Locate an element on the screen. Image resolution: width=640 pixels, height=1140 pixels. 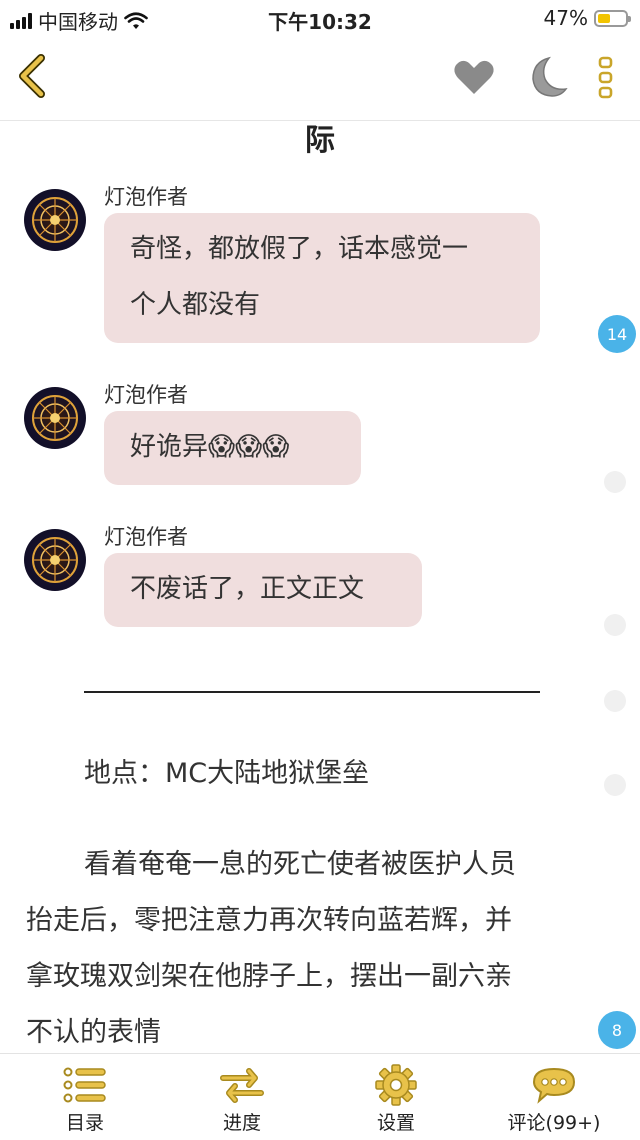
comment-count-badge: 14 is located at coordinates (617, 334).